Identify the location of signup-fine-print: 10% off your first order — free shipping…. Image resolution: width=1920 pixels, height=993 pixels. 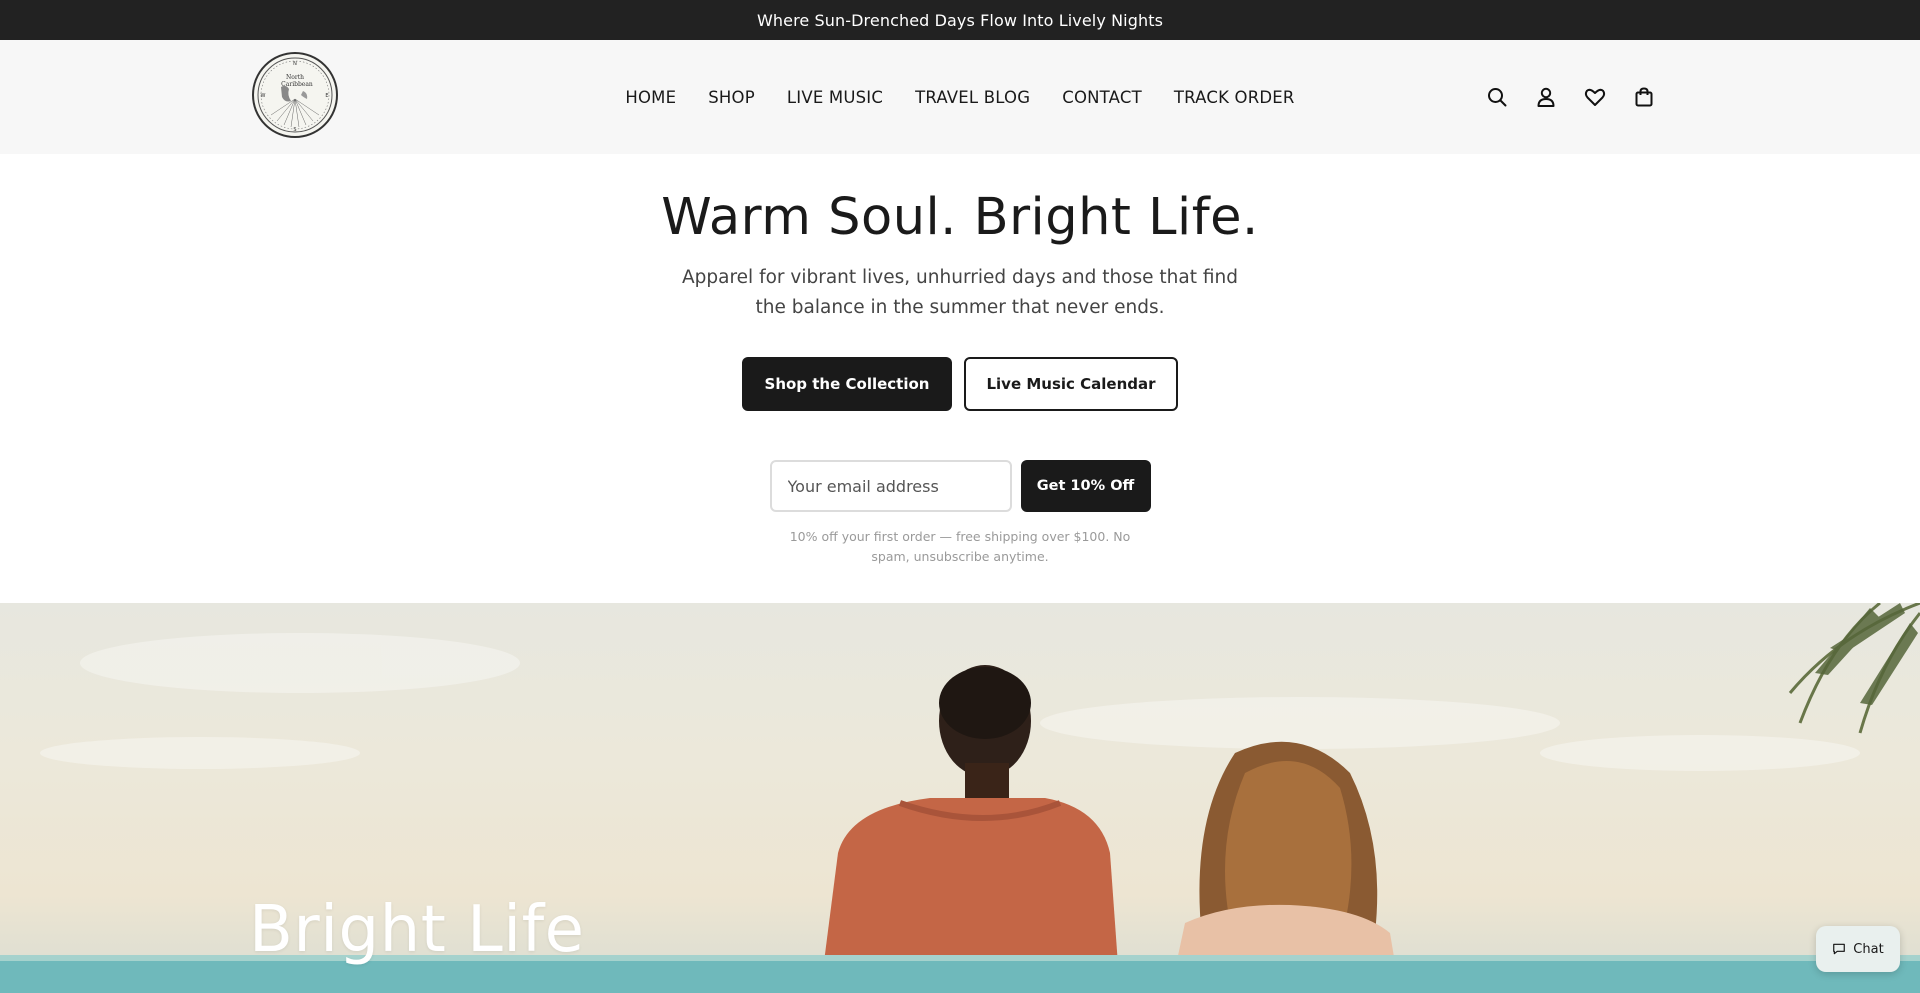
(960, 546).